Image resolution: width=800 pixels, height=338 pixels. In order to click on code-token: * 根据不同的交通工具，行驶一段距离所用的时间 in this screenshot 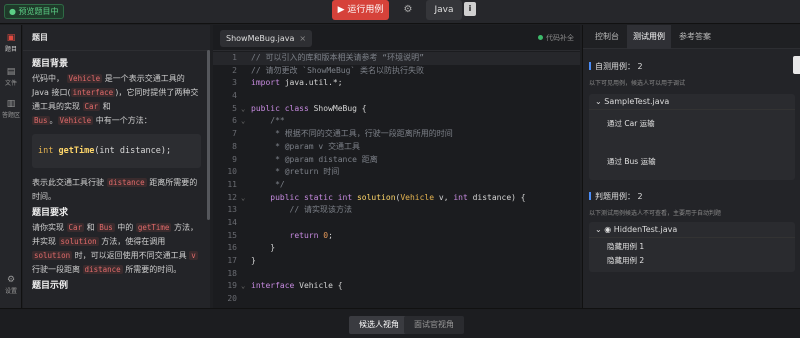, I will do `click(352, 134)`.